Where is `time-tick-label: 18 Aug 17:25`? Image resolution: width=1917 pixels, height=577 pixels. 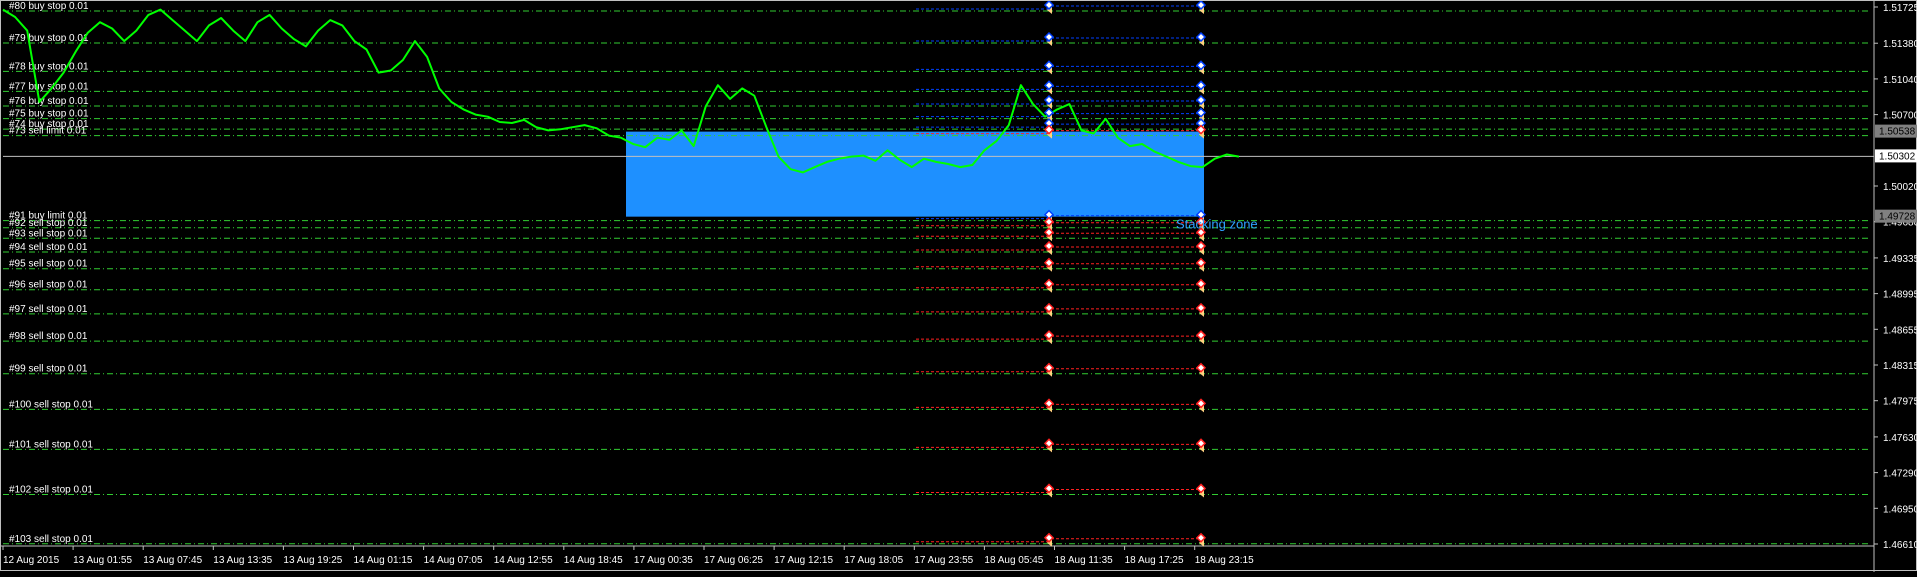 time-tick-label: 18 Aug 17:25 is located at coordinates (1154, 560).